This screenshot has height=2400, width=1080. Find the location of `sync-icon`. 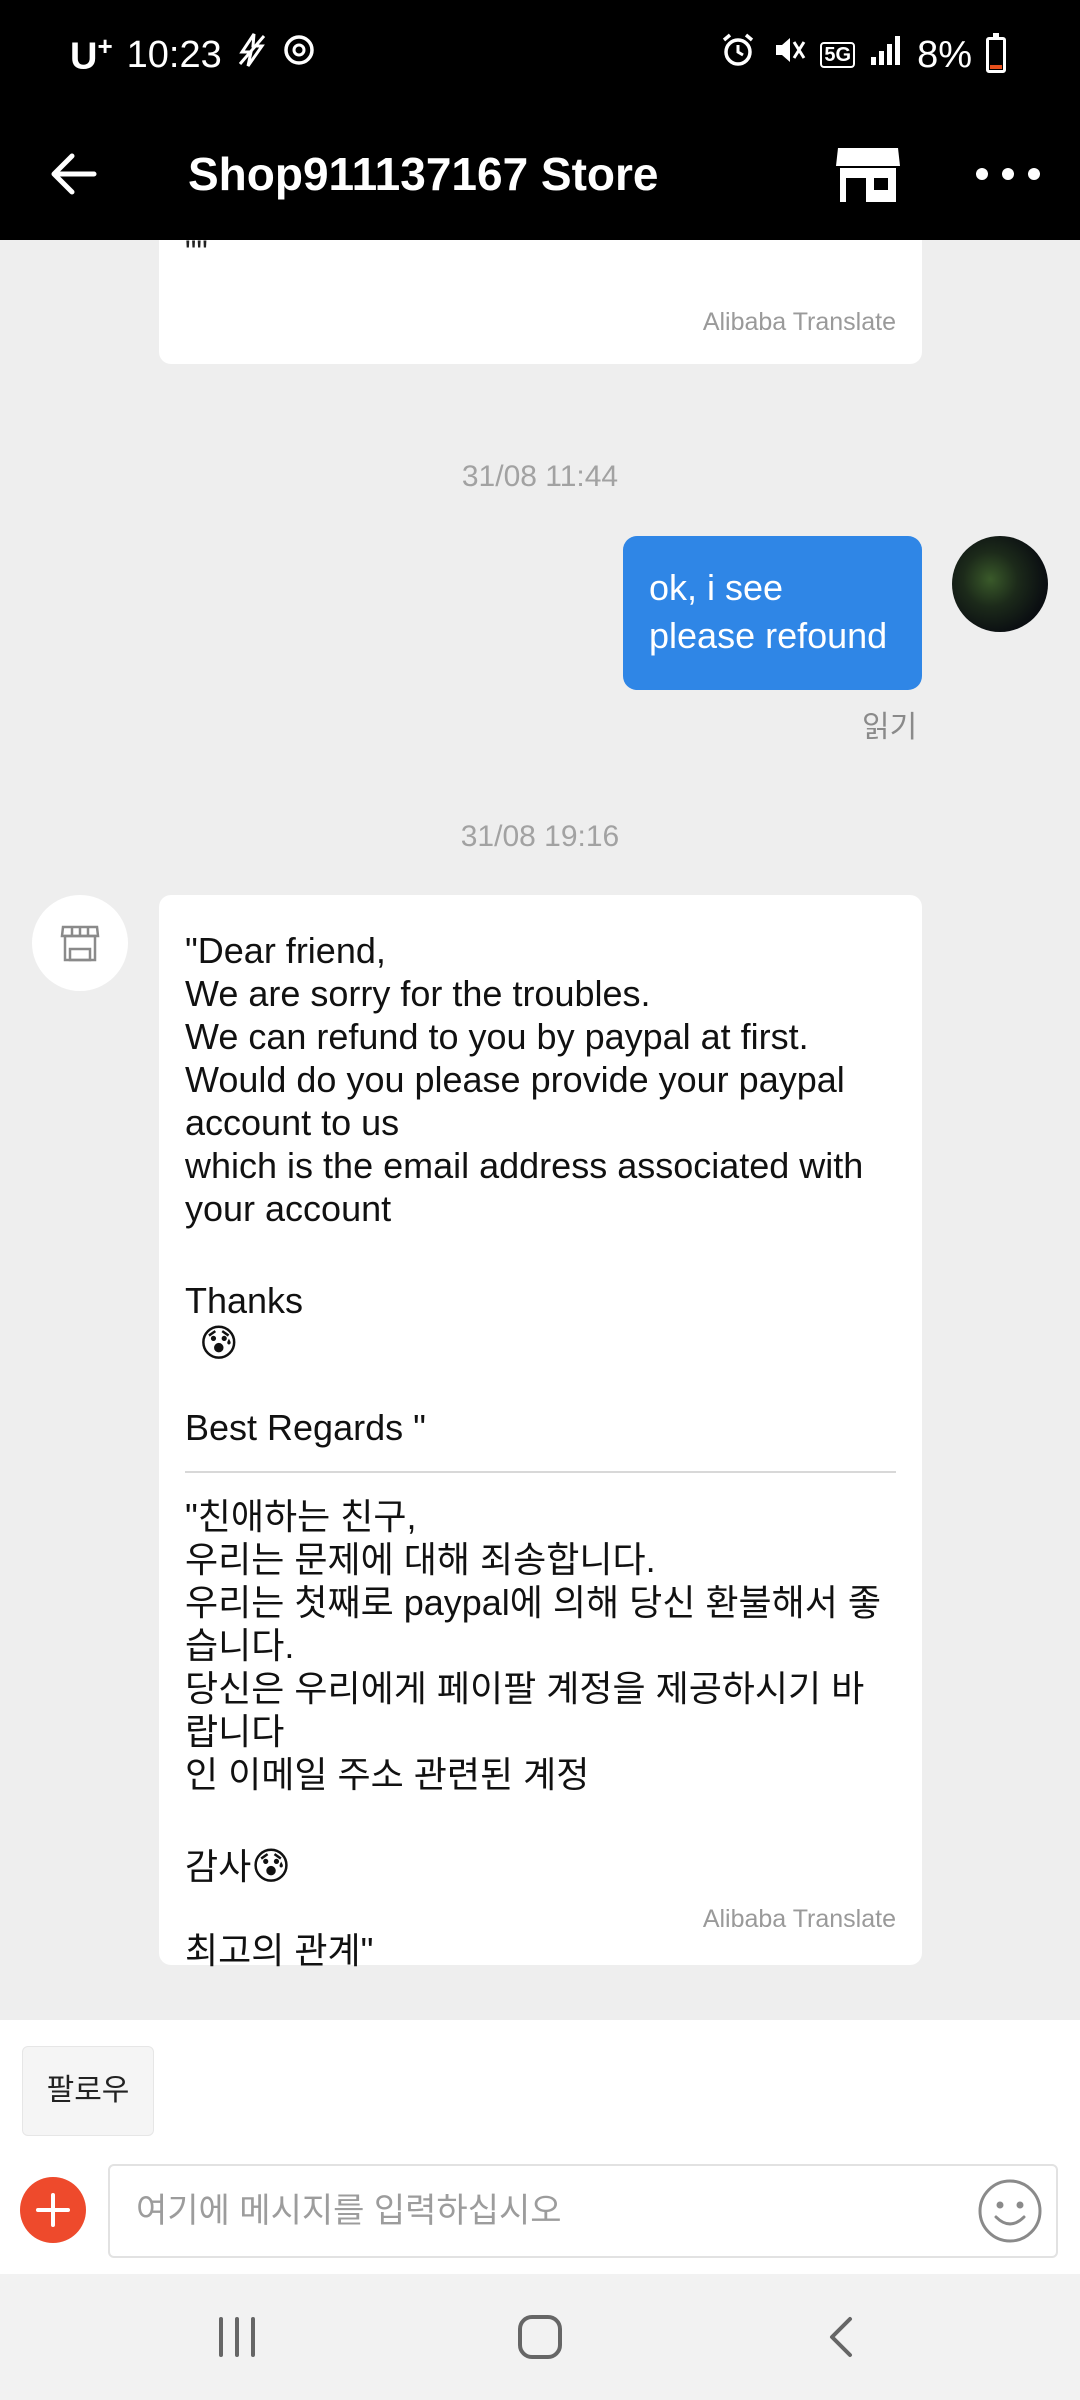

sync-icon is located at coordinates (299, 55).